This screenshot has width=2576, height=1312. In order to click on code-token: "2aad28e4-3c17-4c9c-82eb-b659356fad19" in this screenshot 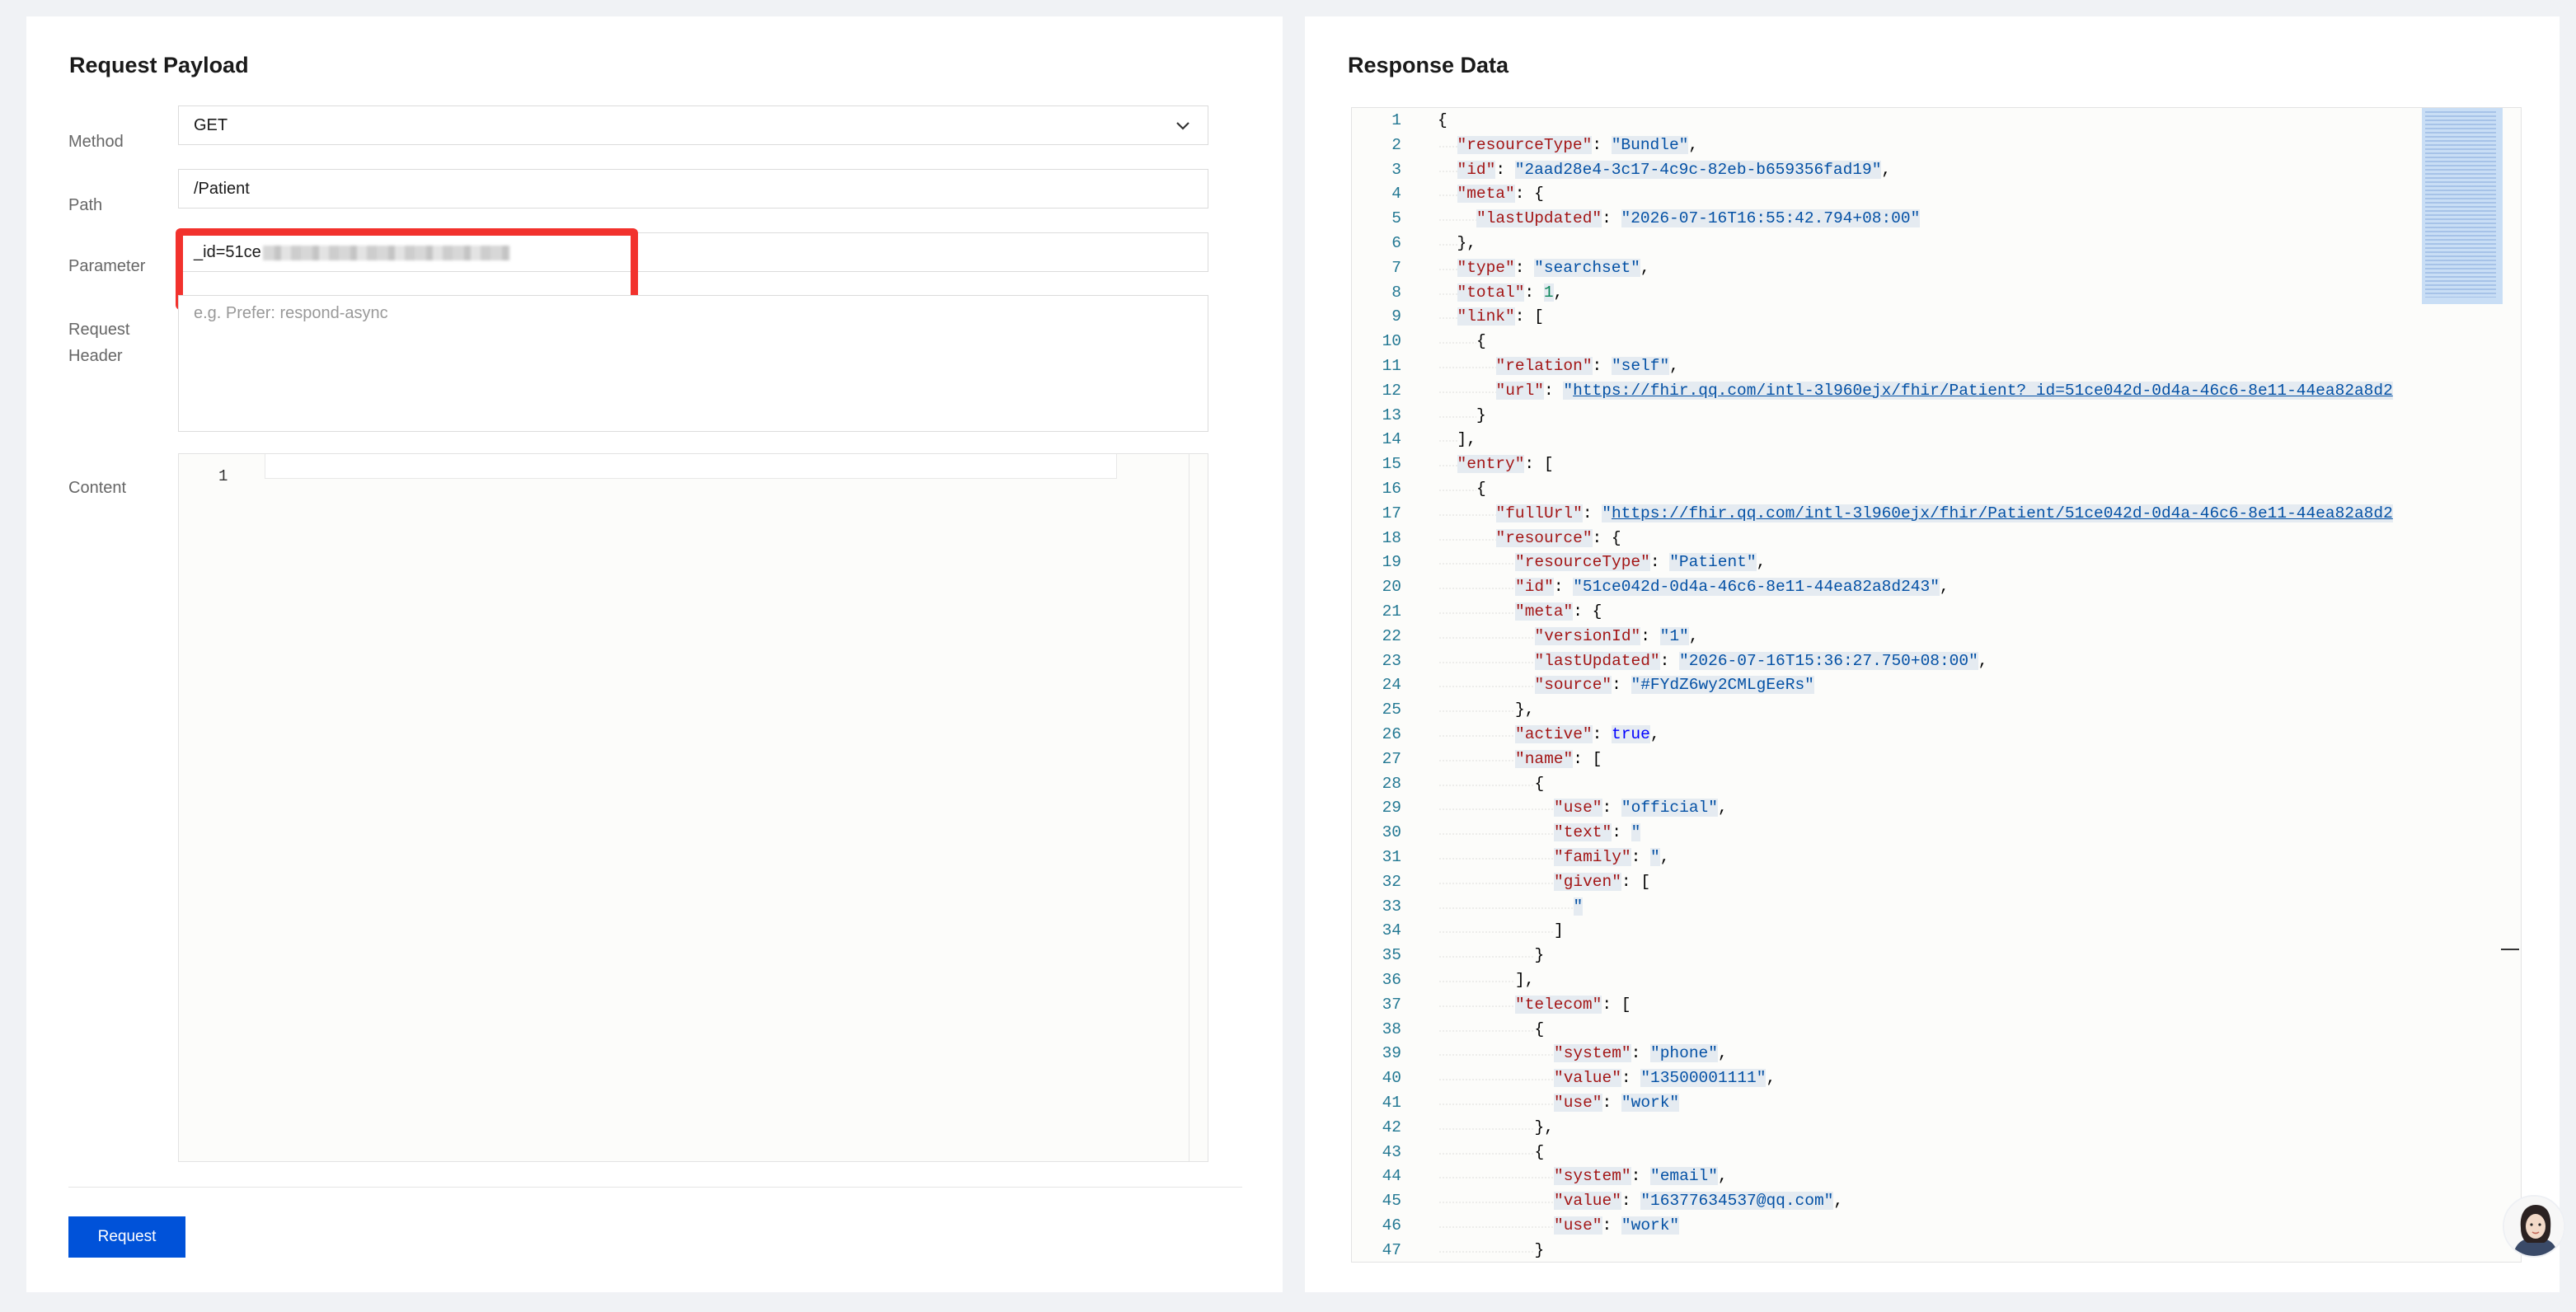, I will do `click(1698, 169)`.